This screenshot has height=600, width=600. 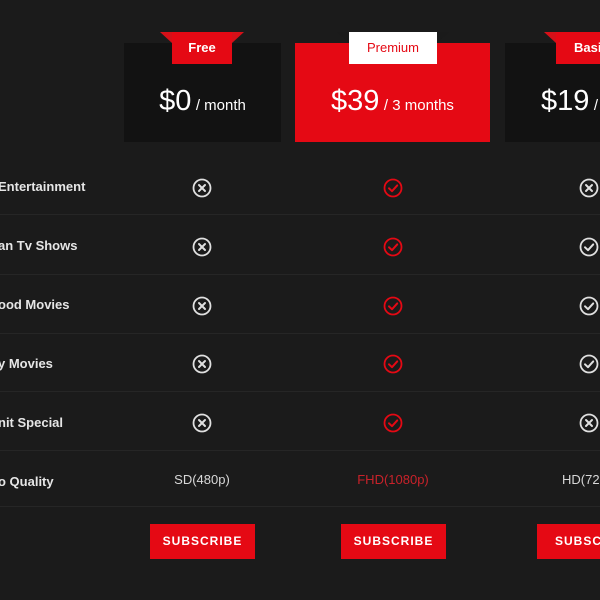 What do you see at coordinates (220, 105) in the screenshot?
I see `plan-period-free: / month` at bounding box center [220, 105].